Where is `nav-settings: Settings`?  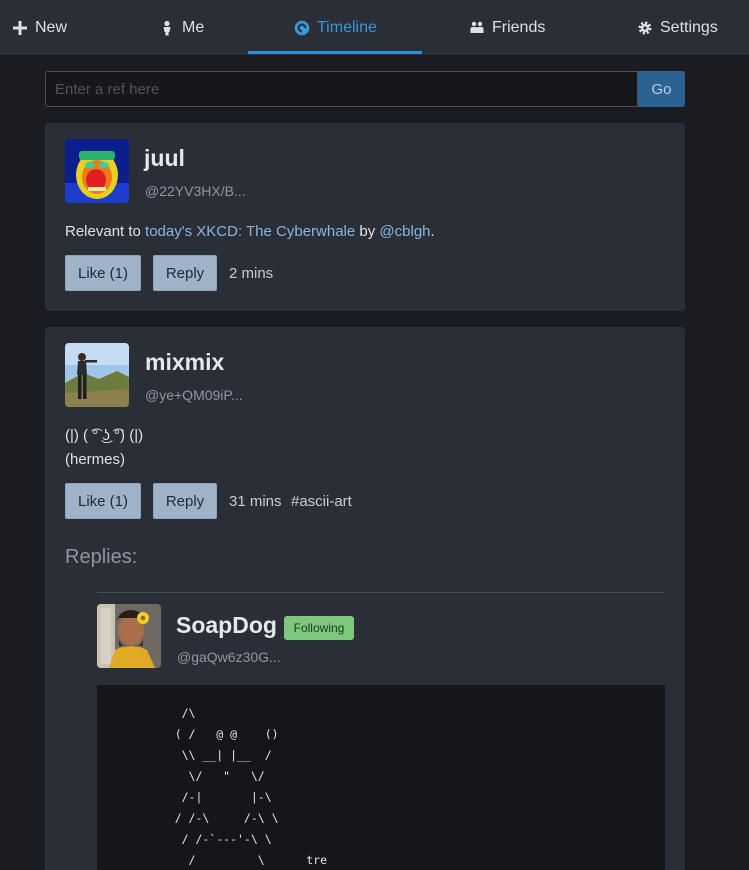
nav-settings: Settings is located at coordinates (677, 27).